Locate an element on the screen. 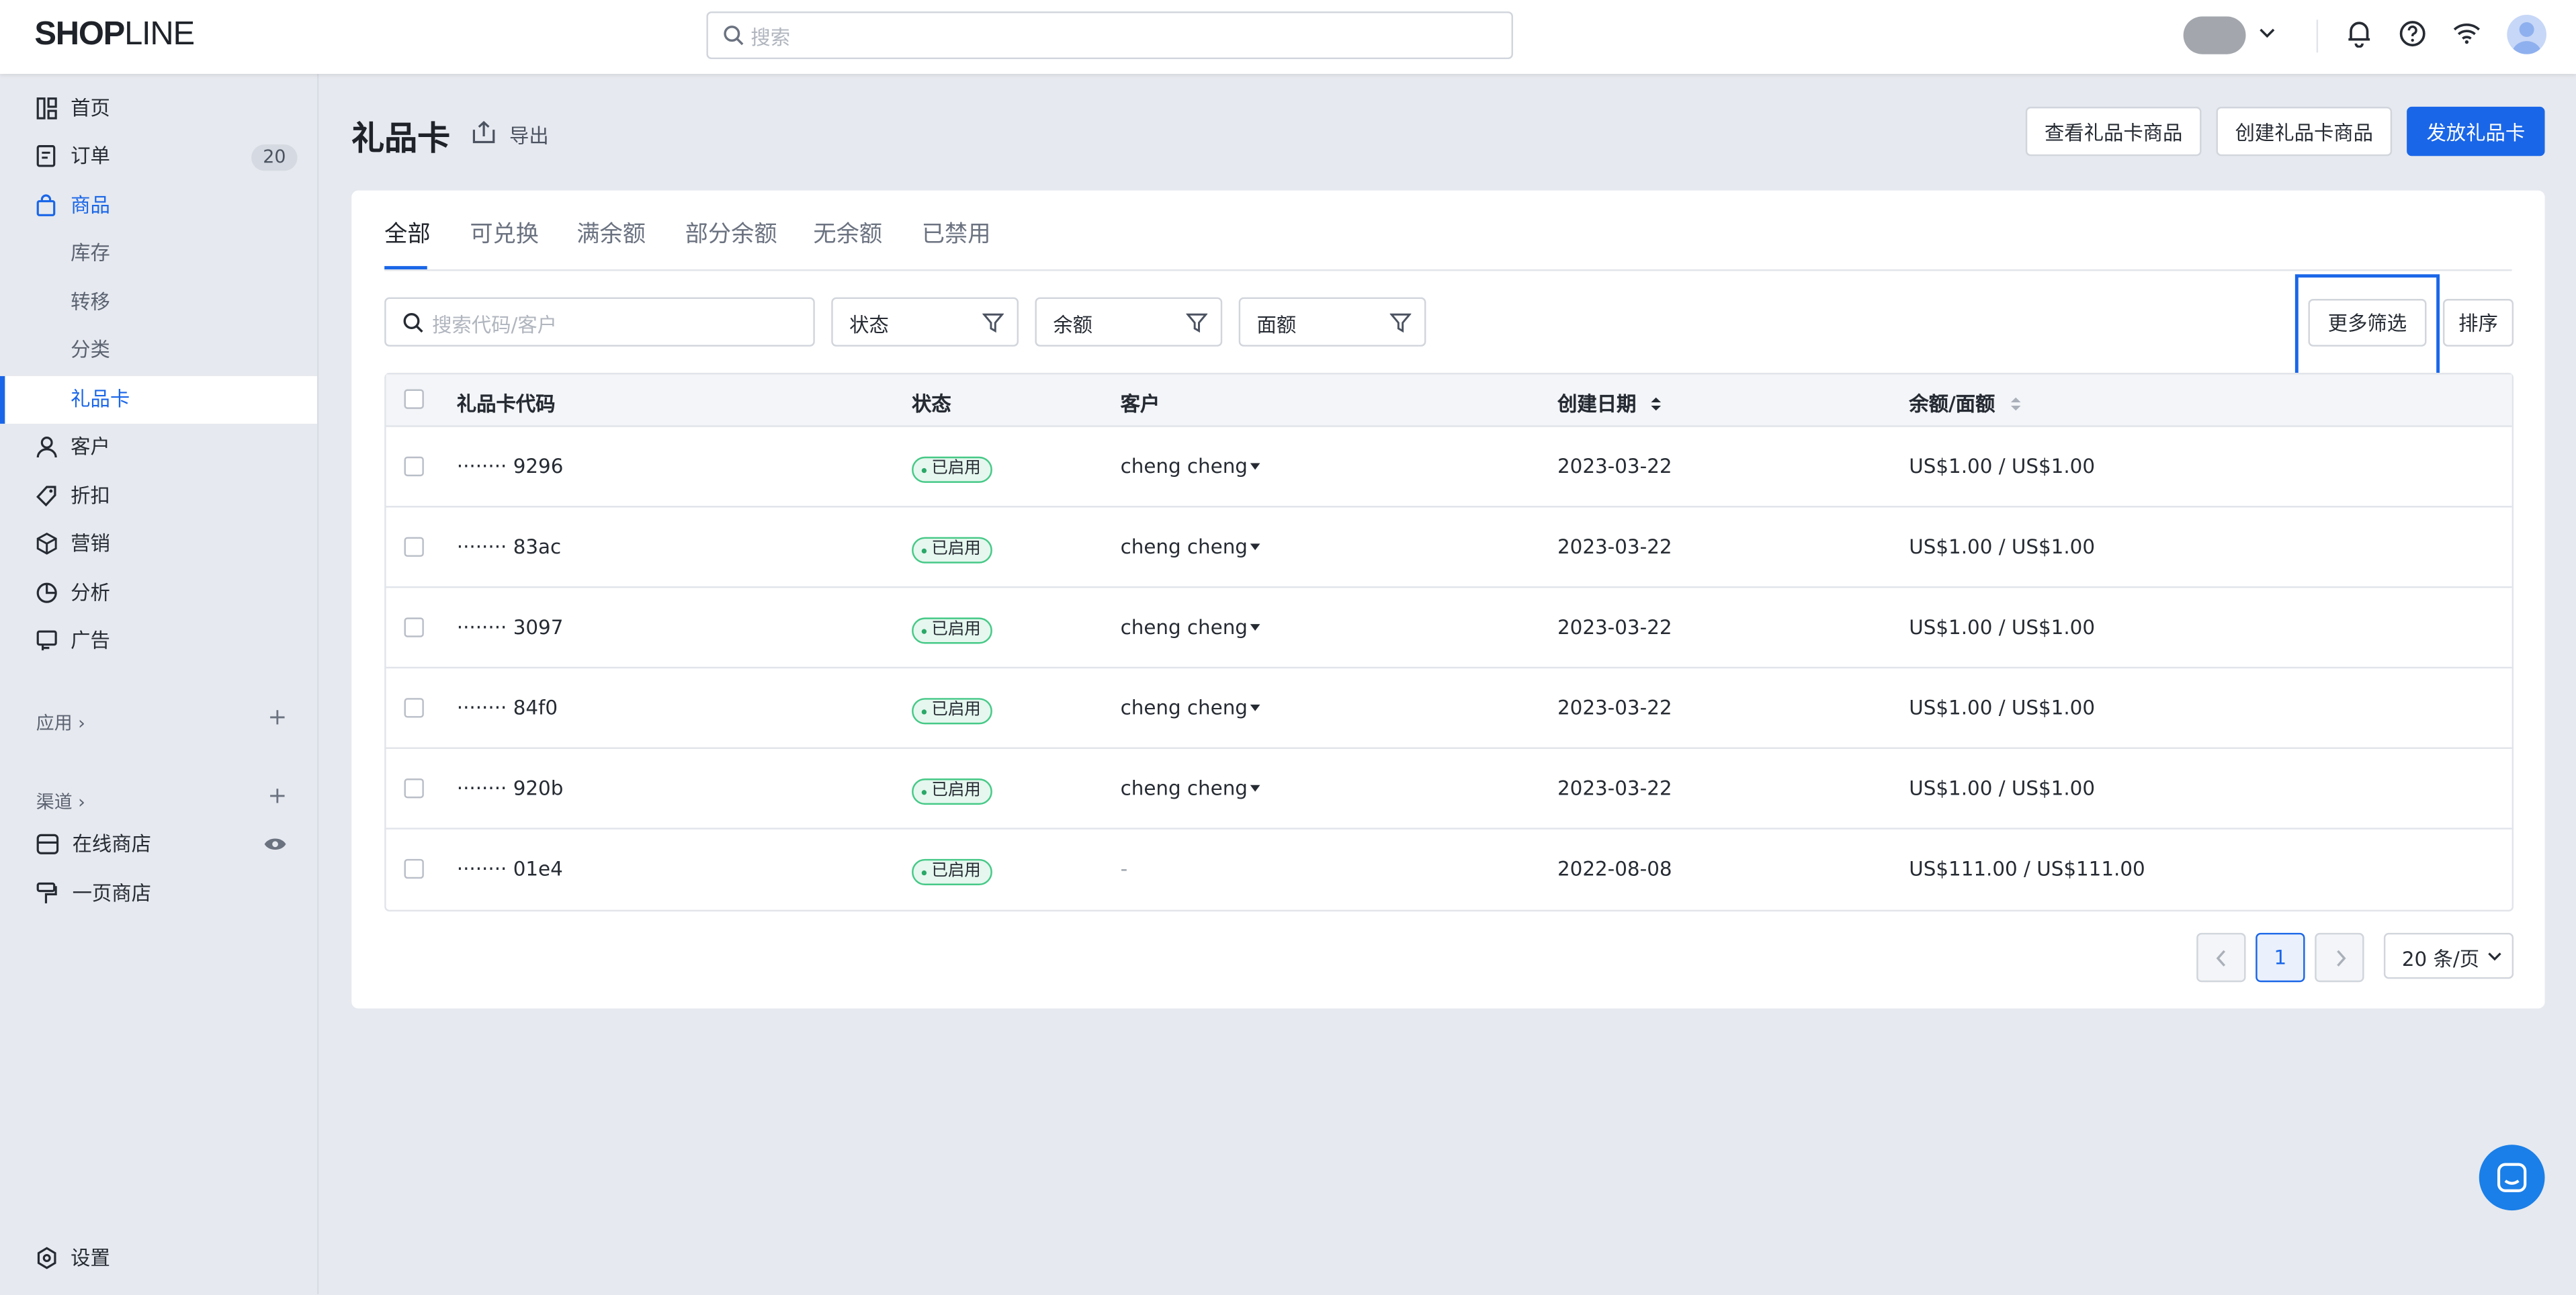 The height and width of the screenshot is (1295, 2576). sidebar-item-analytics: 分析 is located at coordinates (158, 593).